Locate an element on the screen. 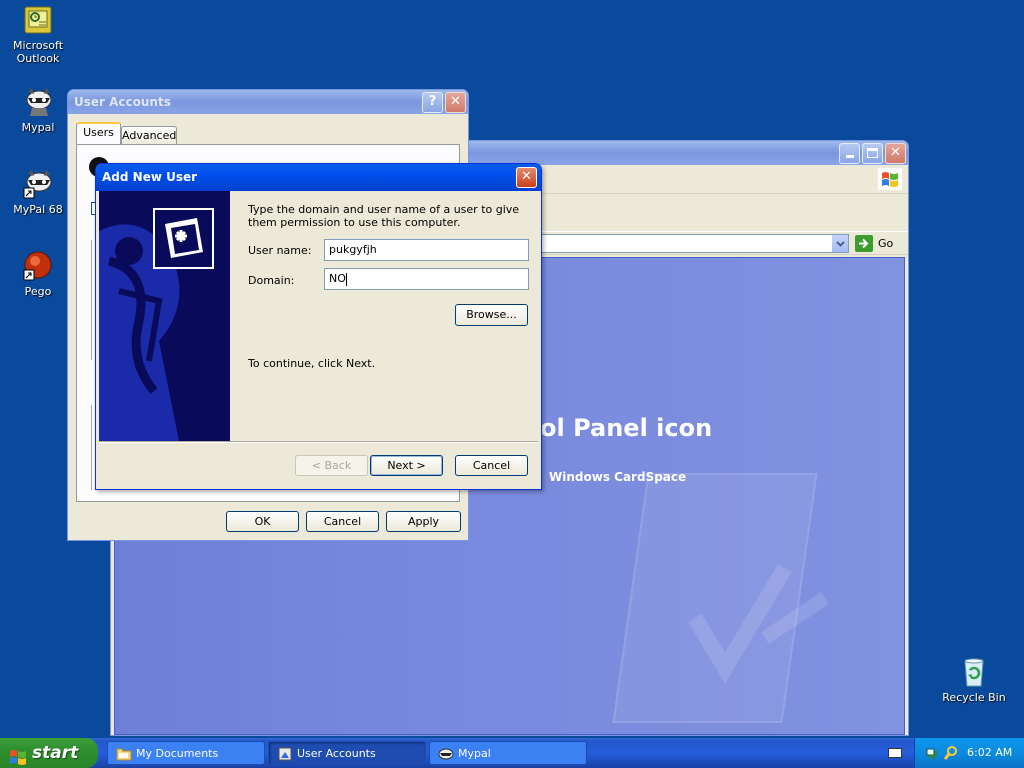  pego-icon is located at coordinates (38, 266).